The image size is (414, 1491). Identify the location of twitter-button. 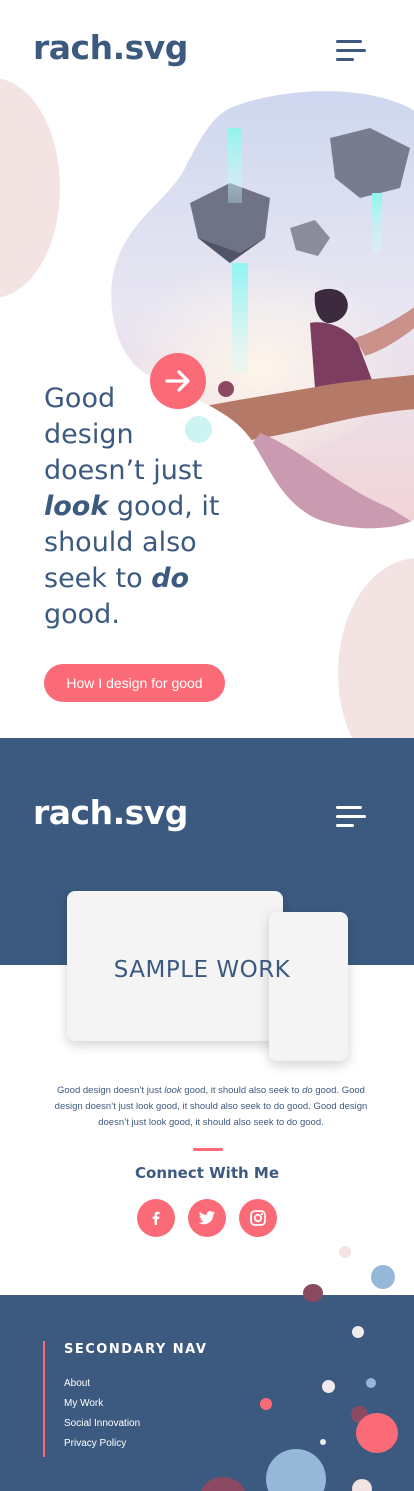
(207, 1218).